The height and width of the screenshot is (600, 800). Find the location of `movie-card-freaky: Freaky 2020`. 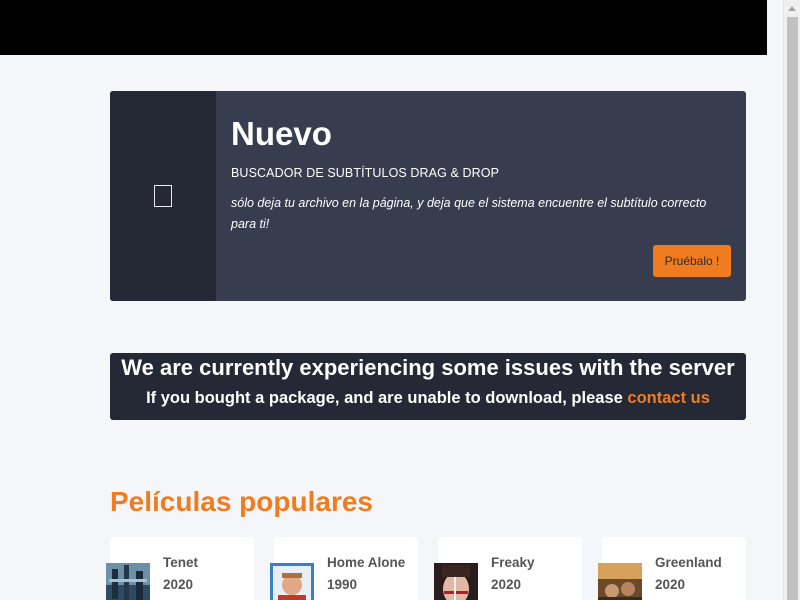

movie-card-freaky: Freaky 2020 is located at coordinates (508, 568).